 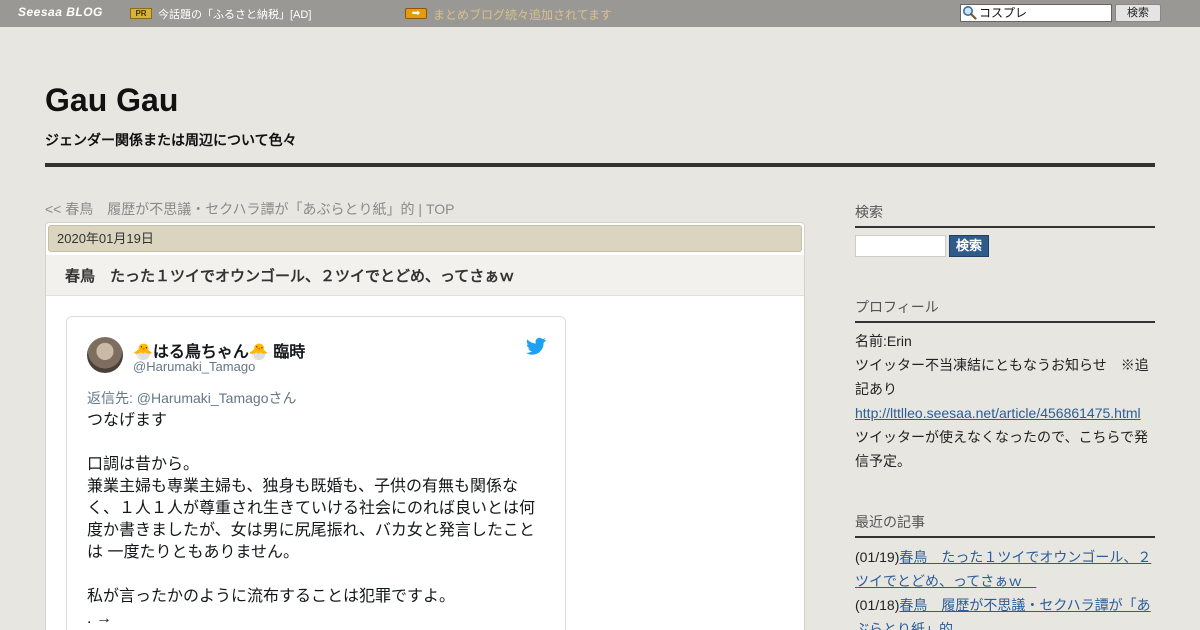 I want to click on notice-link: まとめブログ続々追加されてます, so click(x=522, y=14).